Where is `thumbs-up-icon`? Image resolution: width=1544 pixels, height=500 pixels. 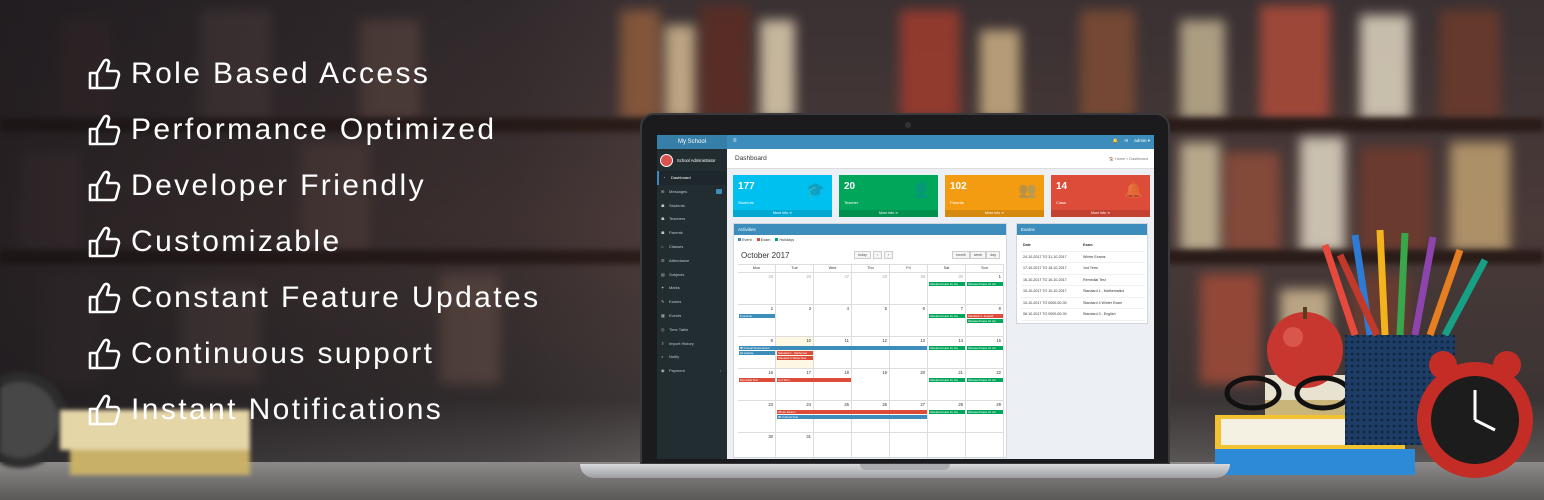 thumbs-up-icon is located at coordinates (104, 74).